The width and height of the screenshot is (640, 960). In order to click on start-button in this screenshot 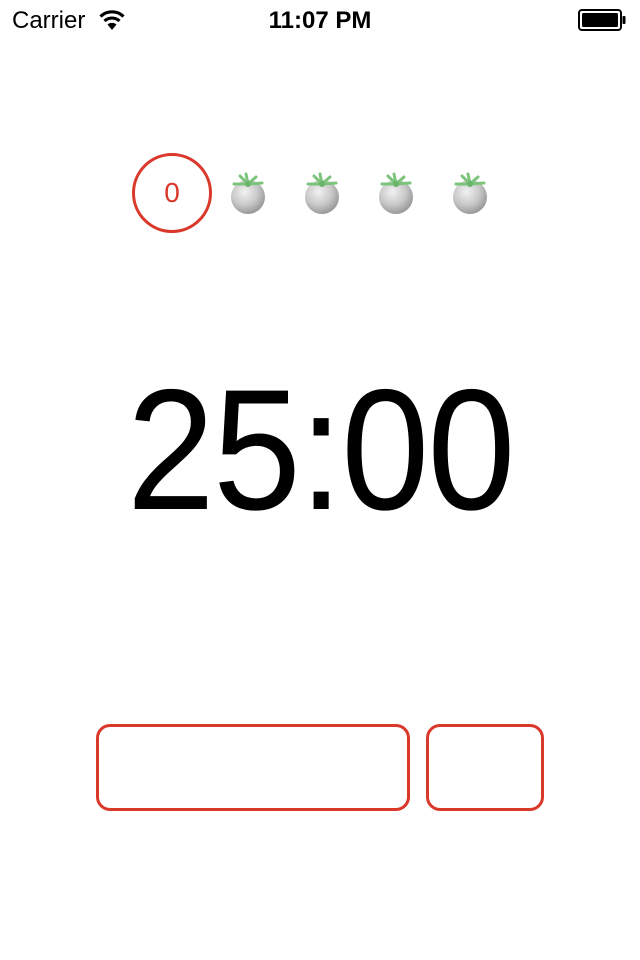, I will do `click(253, 767)`.